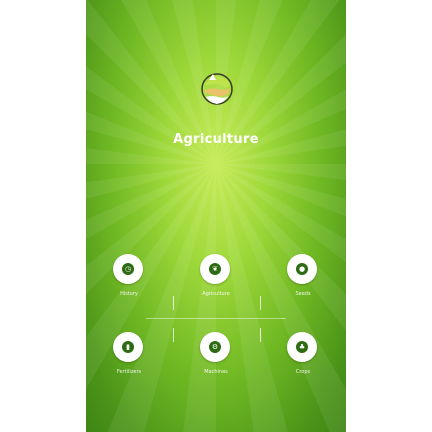 The height and width of the screenshot is (432, 432). I want to click on machines-button: ⚙, so click(215, 347).